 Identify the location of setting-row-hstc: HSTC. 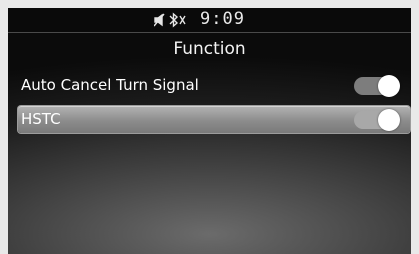
(214, 119).